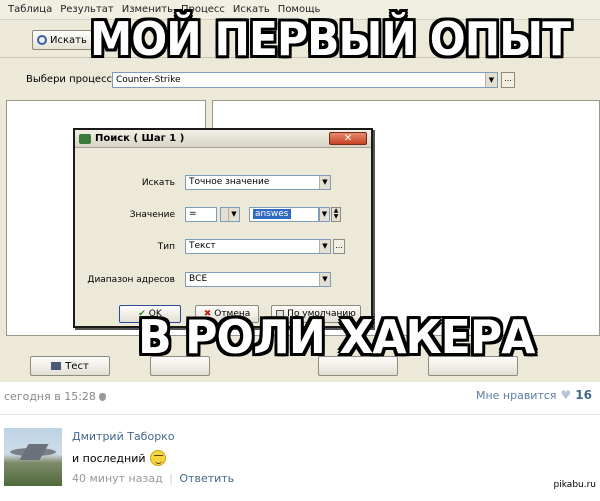 This screenshot has height=501, width=600. What do you see at coordinates (574, 485) in the screenshot?
I see `watermark: pikabu.ru` at bounding box center [574, 485].